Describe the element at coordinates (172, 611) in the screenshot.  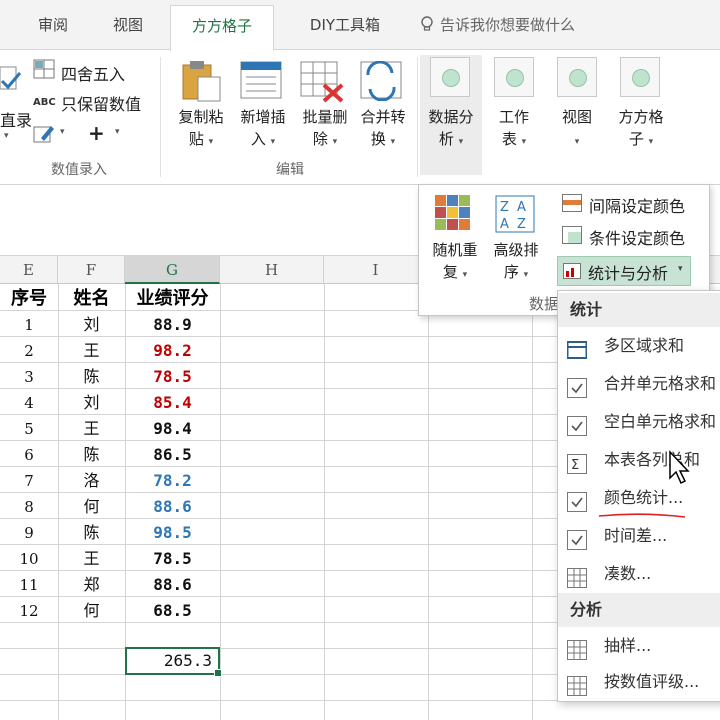
I see `cell-score: 68.5` at that location.